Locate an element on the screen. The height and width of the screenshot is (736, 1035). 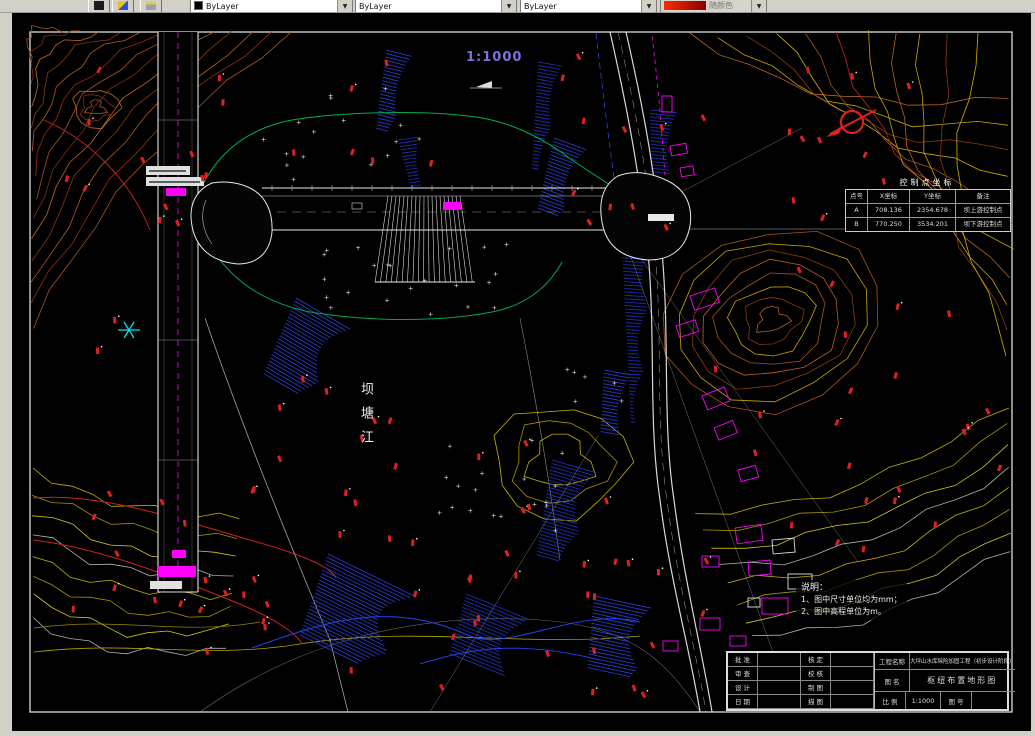
lineweight-value: ByLayer is located at coordinates (540, 6).